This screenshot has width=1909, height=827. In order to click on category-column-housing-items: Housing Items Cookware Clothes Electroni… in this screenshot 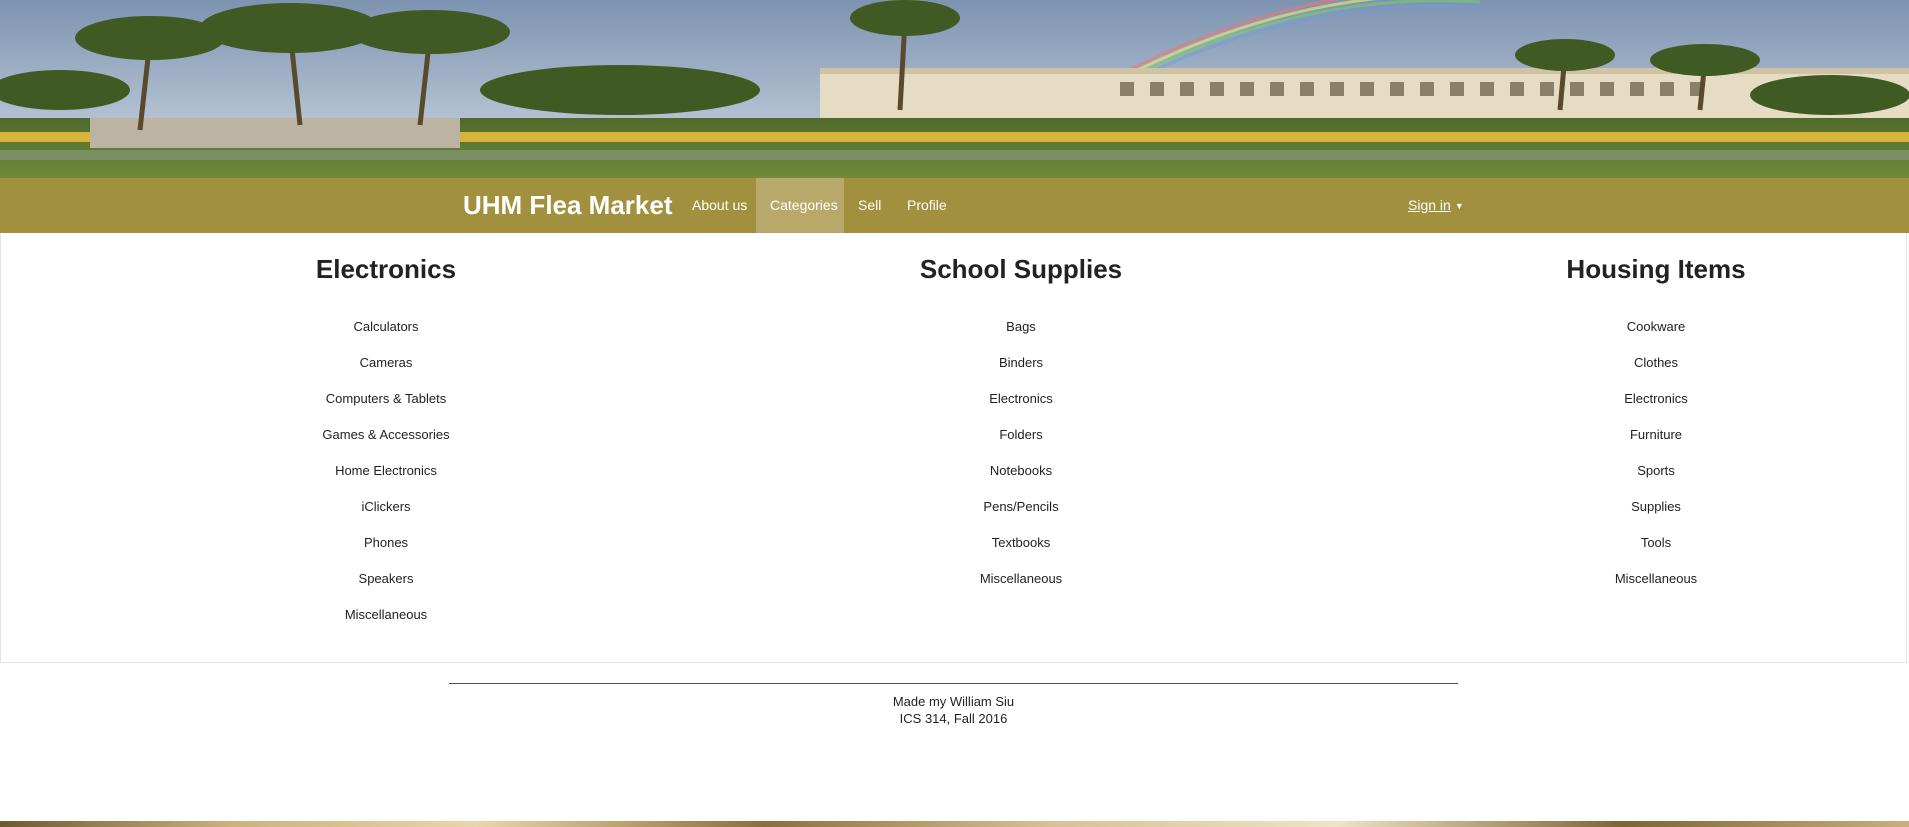, I will do `click(1656, 415)`.